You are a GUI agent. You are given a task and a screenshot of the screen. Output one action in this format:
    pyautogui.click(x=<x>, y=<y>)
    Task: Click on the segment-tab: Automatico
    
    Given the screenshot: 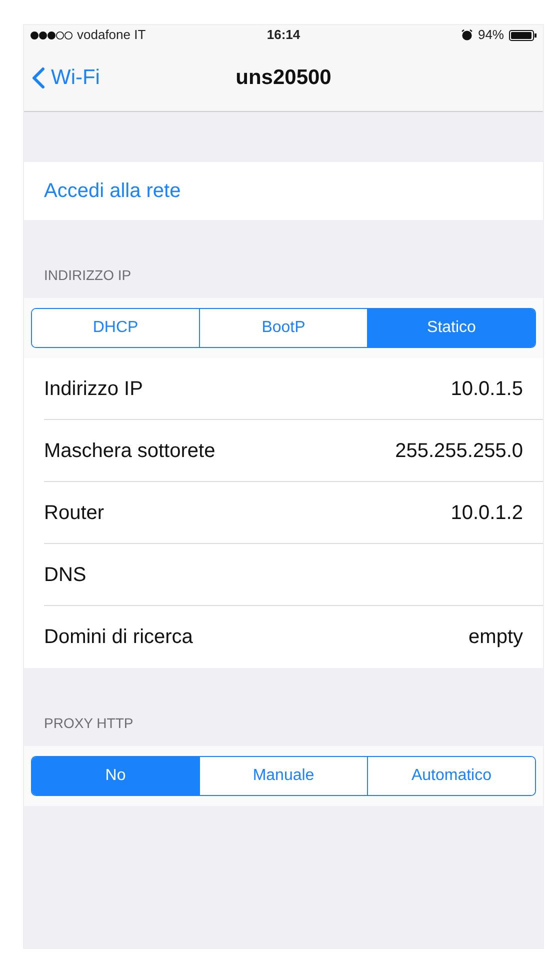 What is the action you would take?
    pyautogui.click(x=451, y=776)
    